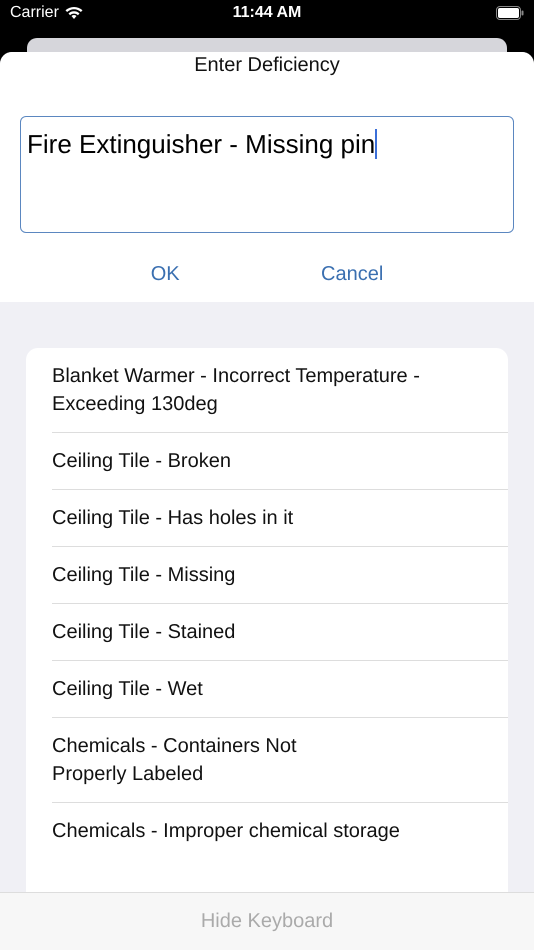 The height and width of the screenshot is (950, 534). Describe the element at coordinates (144, 632) in the screenshot. I see `list-item: Ceiling Tile - Stained` at that location.